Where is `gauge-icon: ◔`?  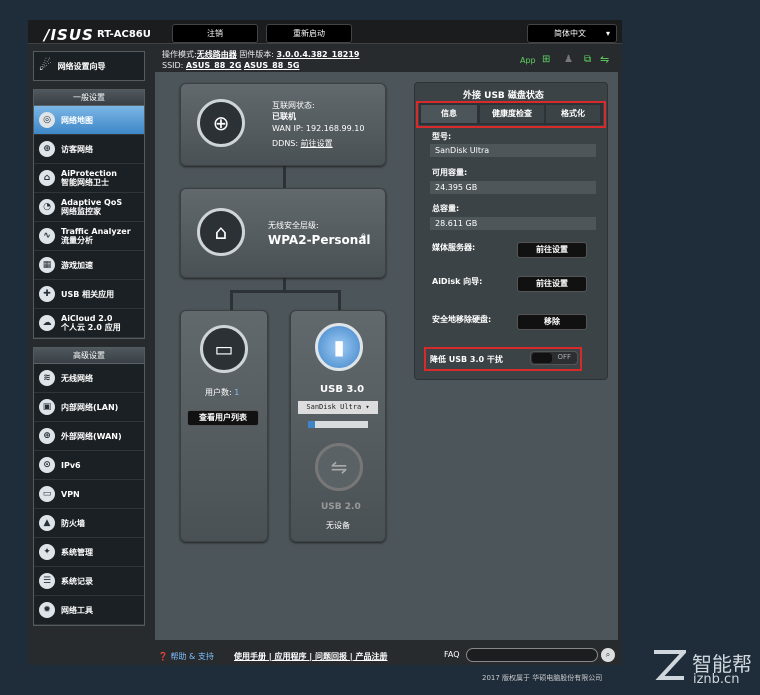 gauge-icon: ◔ is located at coordinates (47, 207).